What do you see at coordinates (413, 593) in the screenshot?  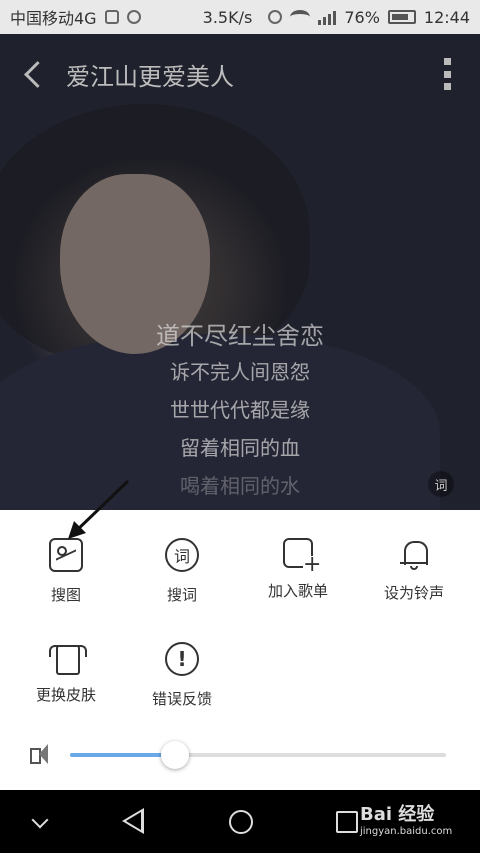 I see `action-label: 设为铃声` at bounding box center [413, 593].